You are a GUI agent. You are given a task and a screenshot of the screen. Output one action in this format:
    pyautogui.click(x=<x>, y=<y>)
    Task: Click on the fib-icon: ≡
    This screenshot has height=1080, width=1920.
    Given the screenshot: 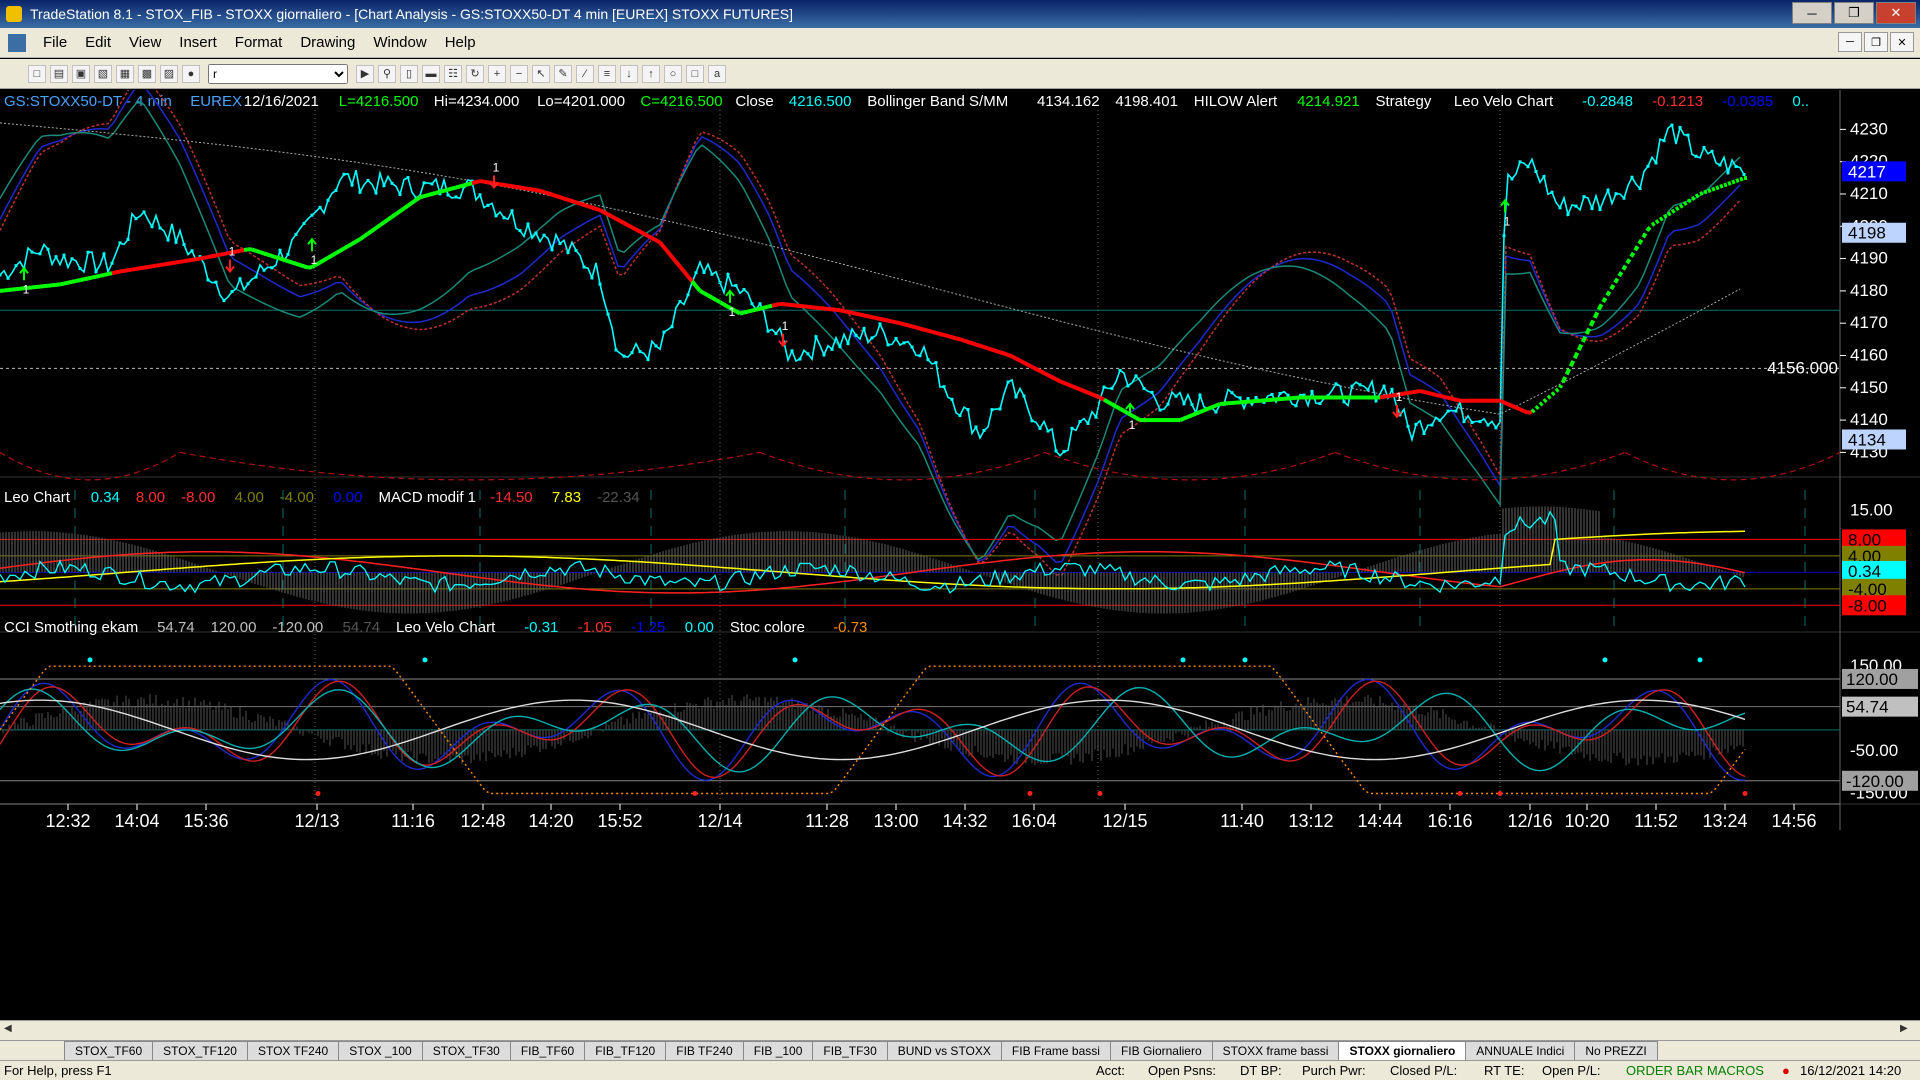 What is the action you would take?
    pyautogui.click(x=607, y=73)
    